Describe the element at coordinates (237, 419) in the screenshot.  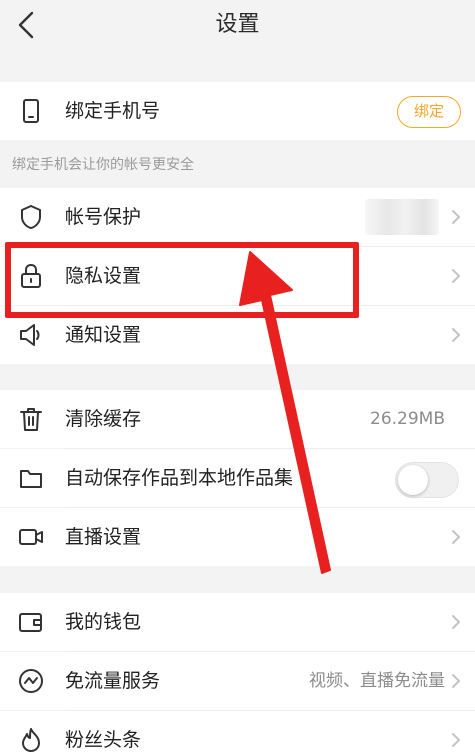
I see `settings-item-clear-cache: 清除缓存 26.29MB` at that location.